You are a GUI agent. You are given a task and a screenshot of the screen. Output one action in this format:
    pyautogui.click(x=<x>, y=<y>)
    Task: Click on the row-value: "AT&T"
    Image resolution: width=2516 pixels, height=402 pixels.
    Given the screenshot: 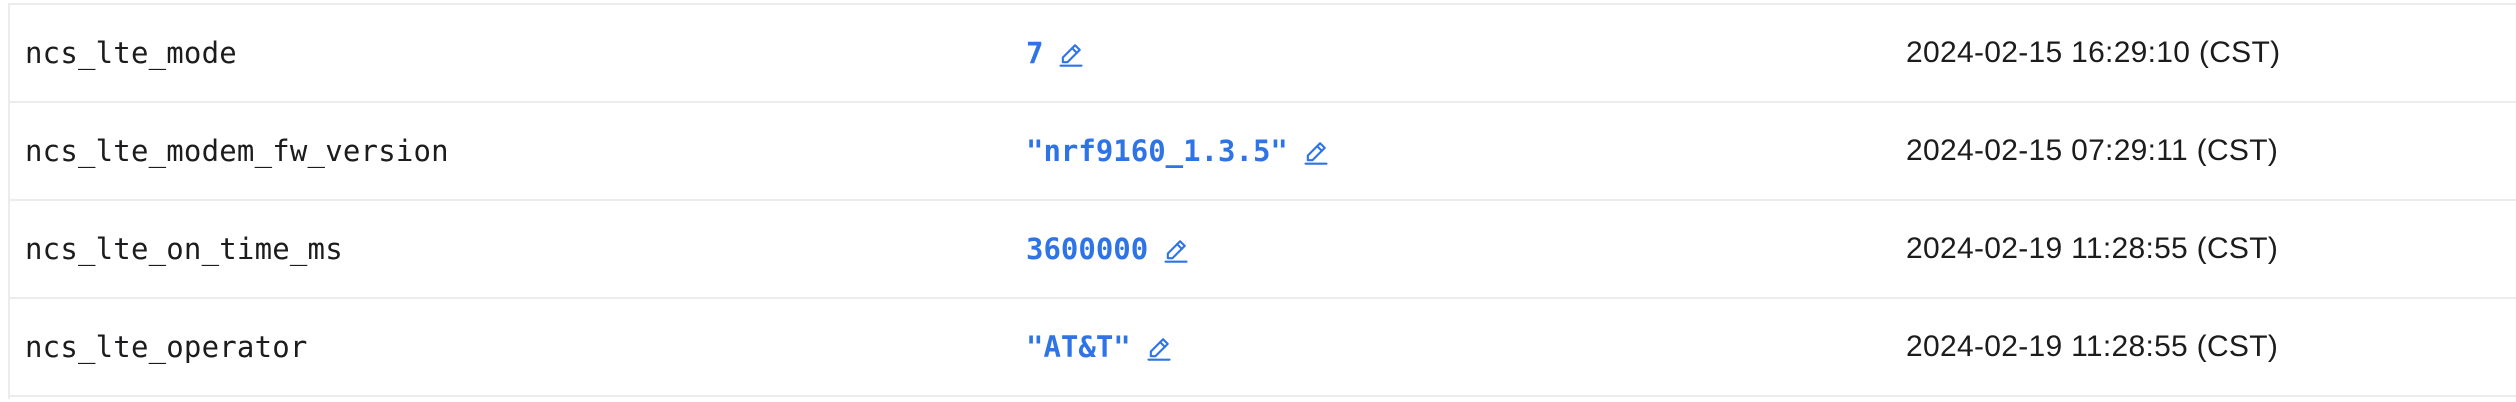 What is the action you would take?
    pyautogui.click(x=1078, y=347)
    